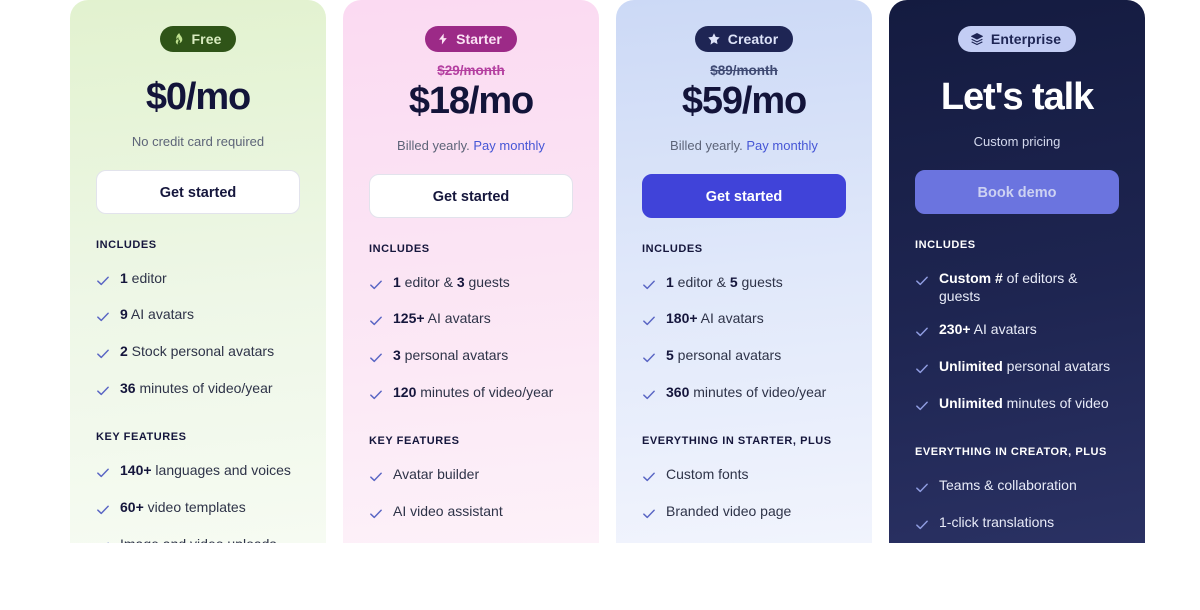  Describe the element at coordinates (682, 318) in the screenshot. I see `feature-bold: 180+` at that location.